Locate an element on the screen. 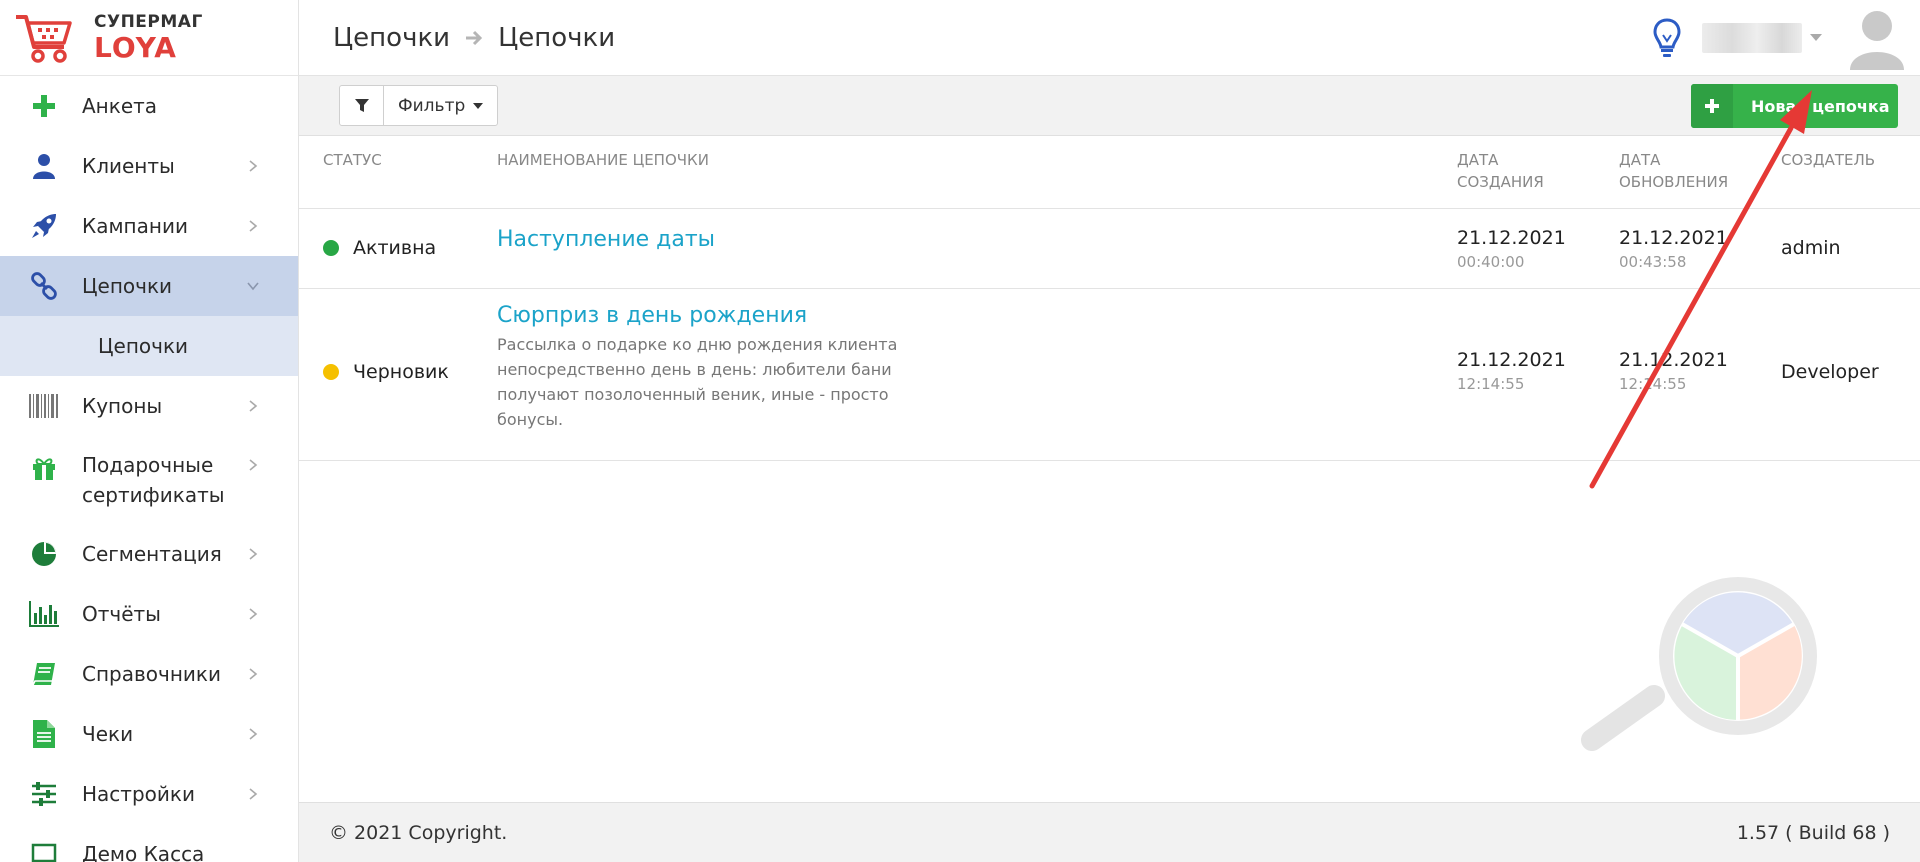 The image size is (1920, 862). receipt-icon is located at coordinates (44, 734).